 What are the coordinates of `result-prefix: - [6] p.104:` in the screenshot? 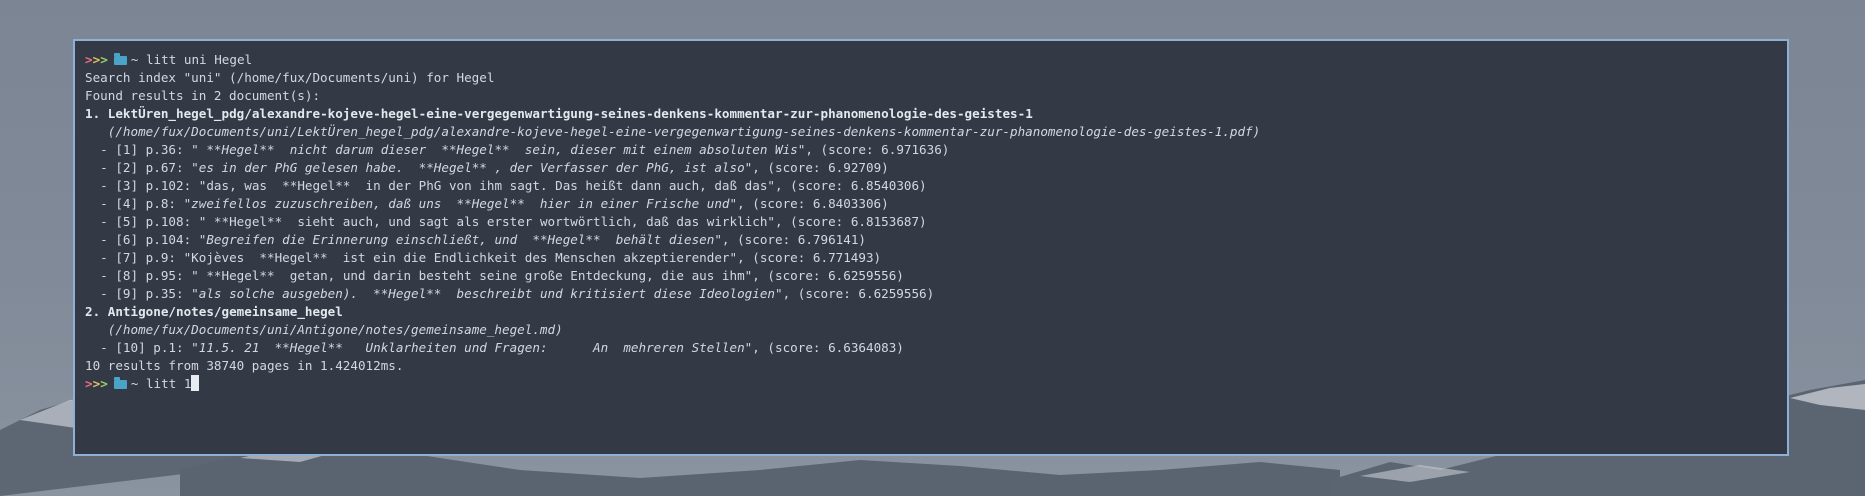 It's located at (149, 239).